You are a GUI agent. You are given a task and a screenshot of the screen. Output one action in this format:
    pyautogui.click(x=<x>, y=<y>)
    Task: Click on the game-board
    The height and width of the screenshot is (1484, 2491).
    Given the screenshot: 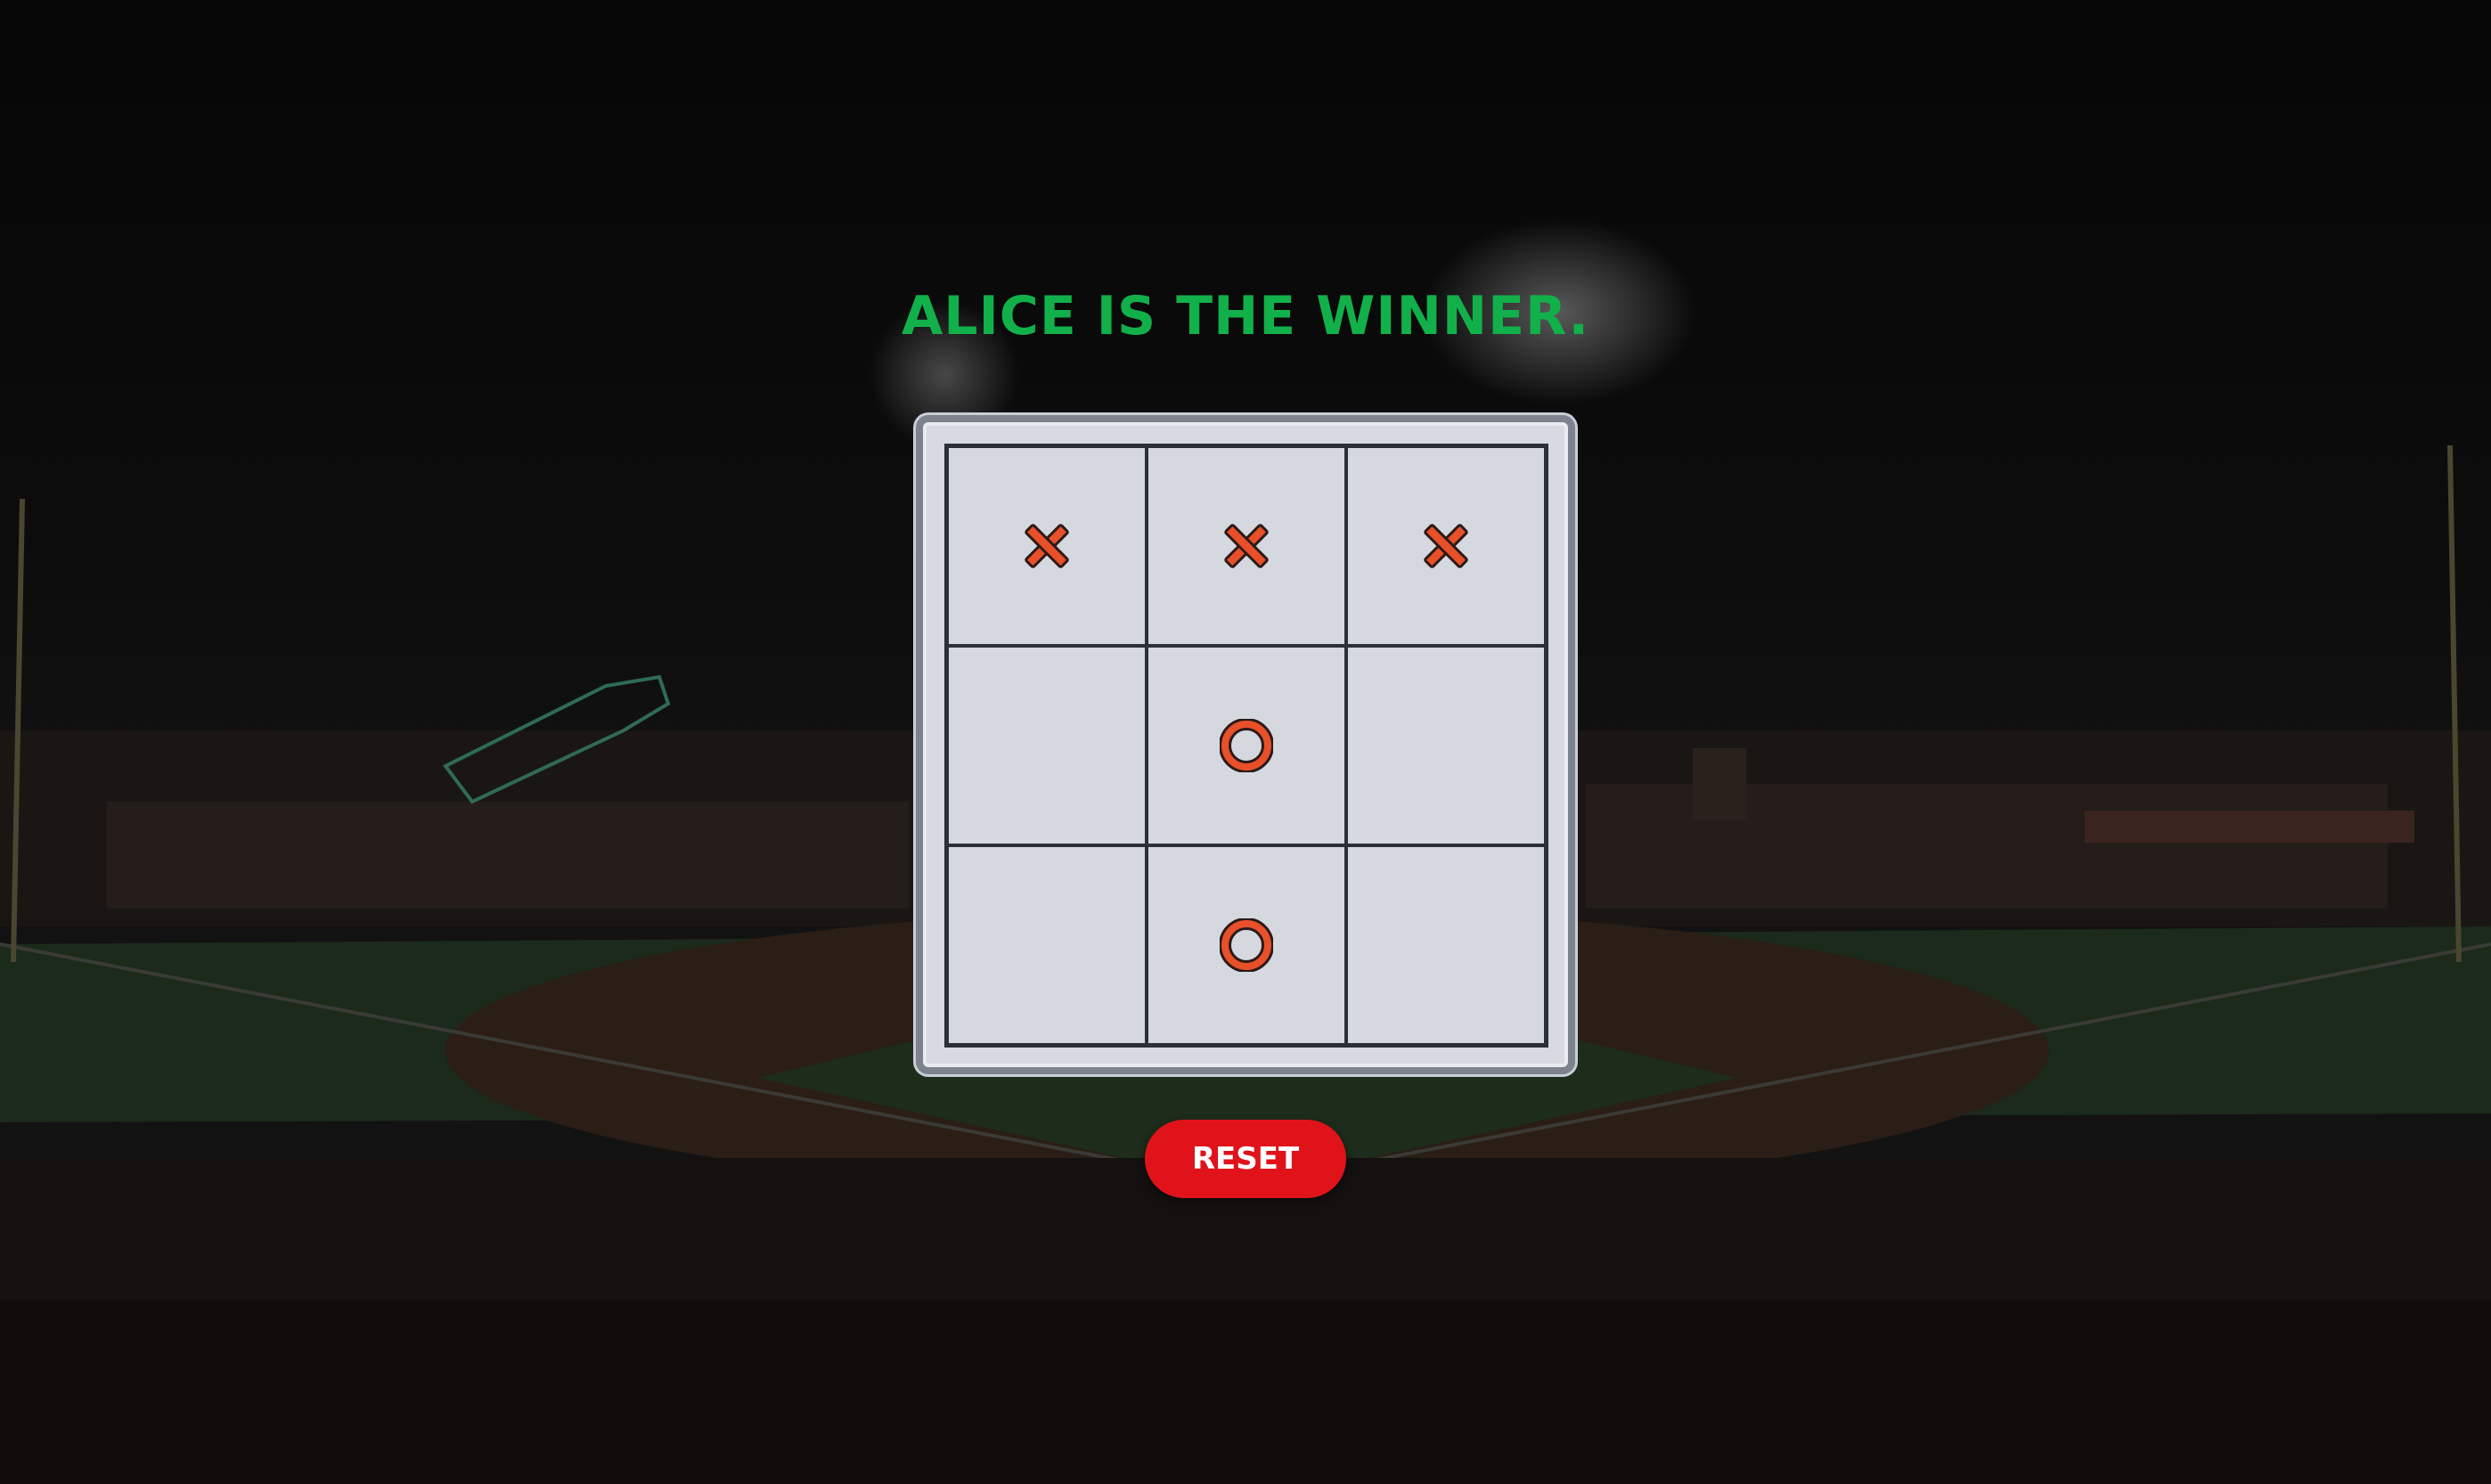 What is the action you would take?
    pyautogui.click(x=1246, y=746)
    